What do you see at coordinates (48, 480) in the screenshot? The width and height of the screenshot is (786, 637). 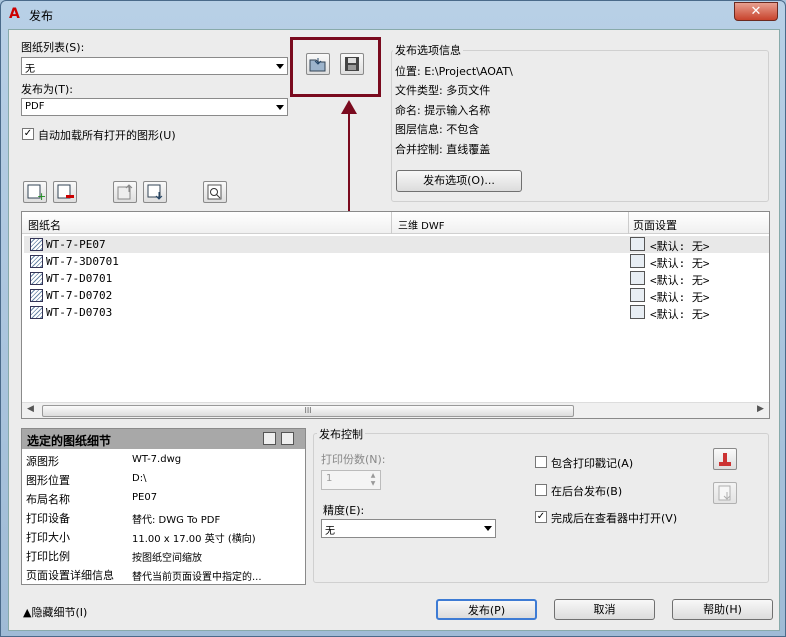 I see `detail-label: 图形位置` at bounding box center [48, 480].